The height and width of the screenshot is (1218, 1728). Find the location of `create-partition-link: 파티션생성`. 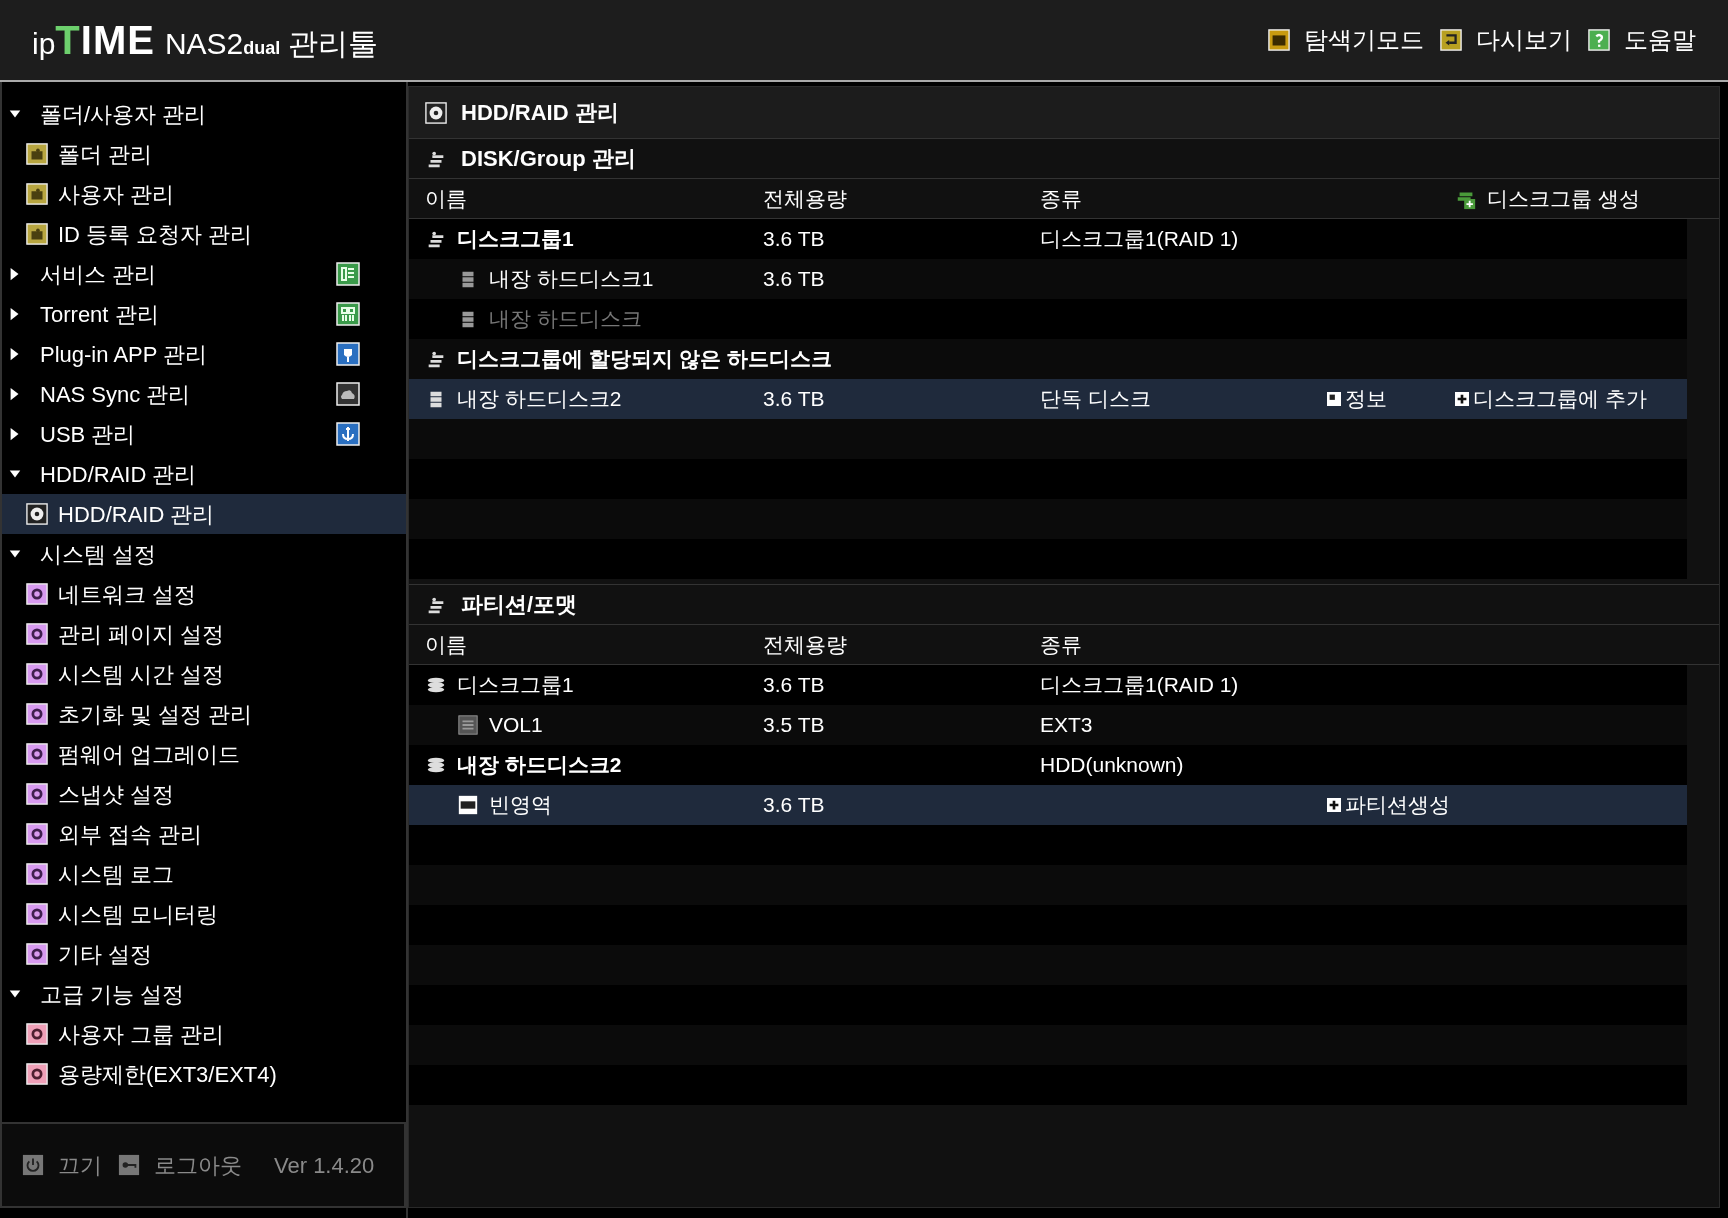

create-partition-link: 파티션생성 is located at coordinates (1388, 805).